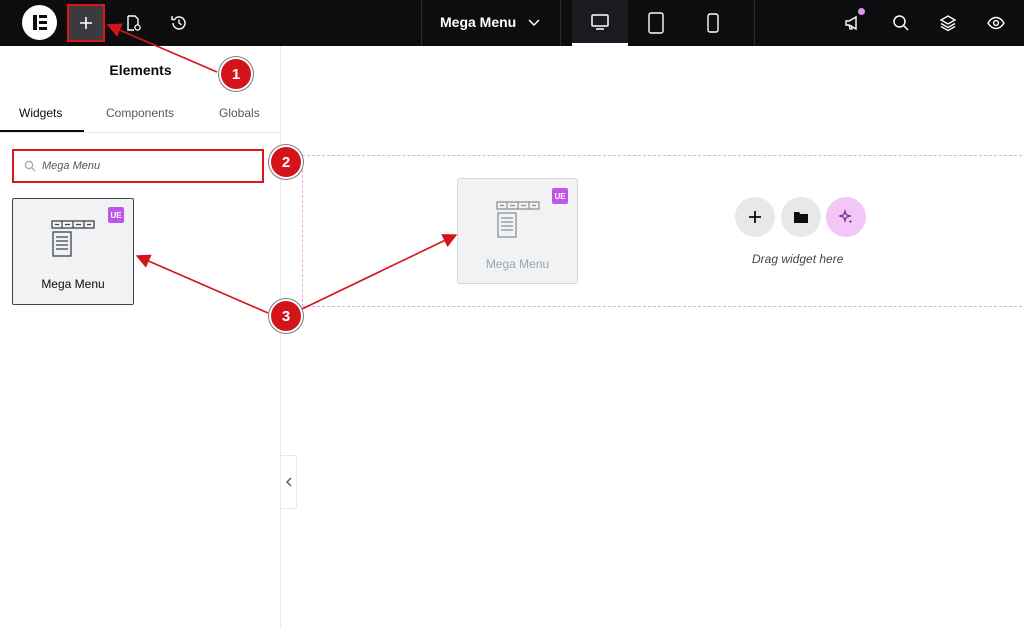 This screenshot has width=1024, height=627. I want to click on widget-search-box, so click(138, 166).